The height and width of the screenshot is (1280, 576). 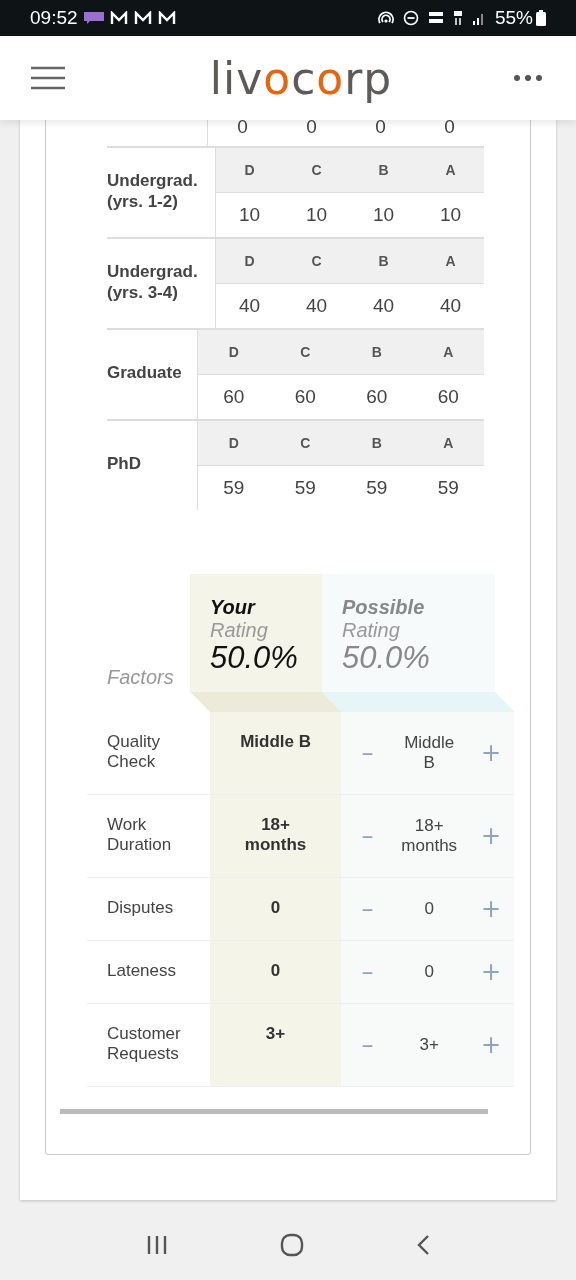 I want to click on scrollbar, so click(x=274, y=1111).